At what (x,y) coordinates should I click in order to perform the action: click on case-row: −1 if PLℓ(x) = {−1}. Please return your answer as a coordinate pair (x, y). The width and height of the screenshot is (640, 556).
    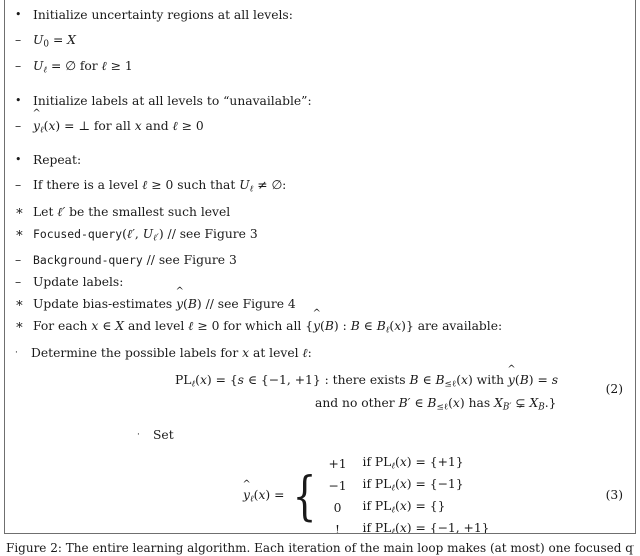
    Looking at the image, I should click on (408, 487).